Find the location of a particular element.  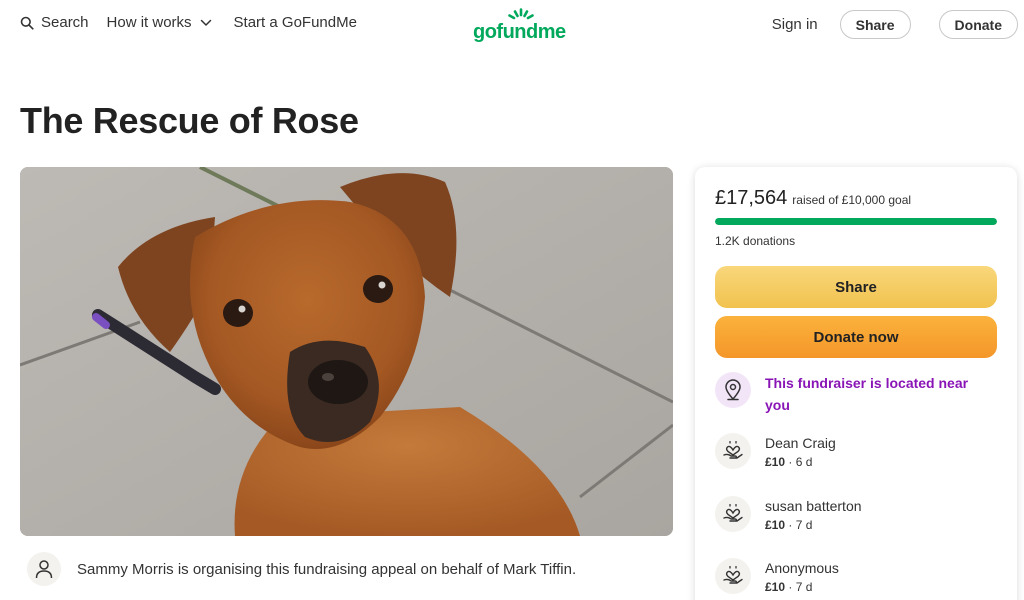

location-notice: This fundraiser is located near you is located at coordinates (850, 394).